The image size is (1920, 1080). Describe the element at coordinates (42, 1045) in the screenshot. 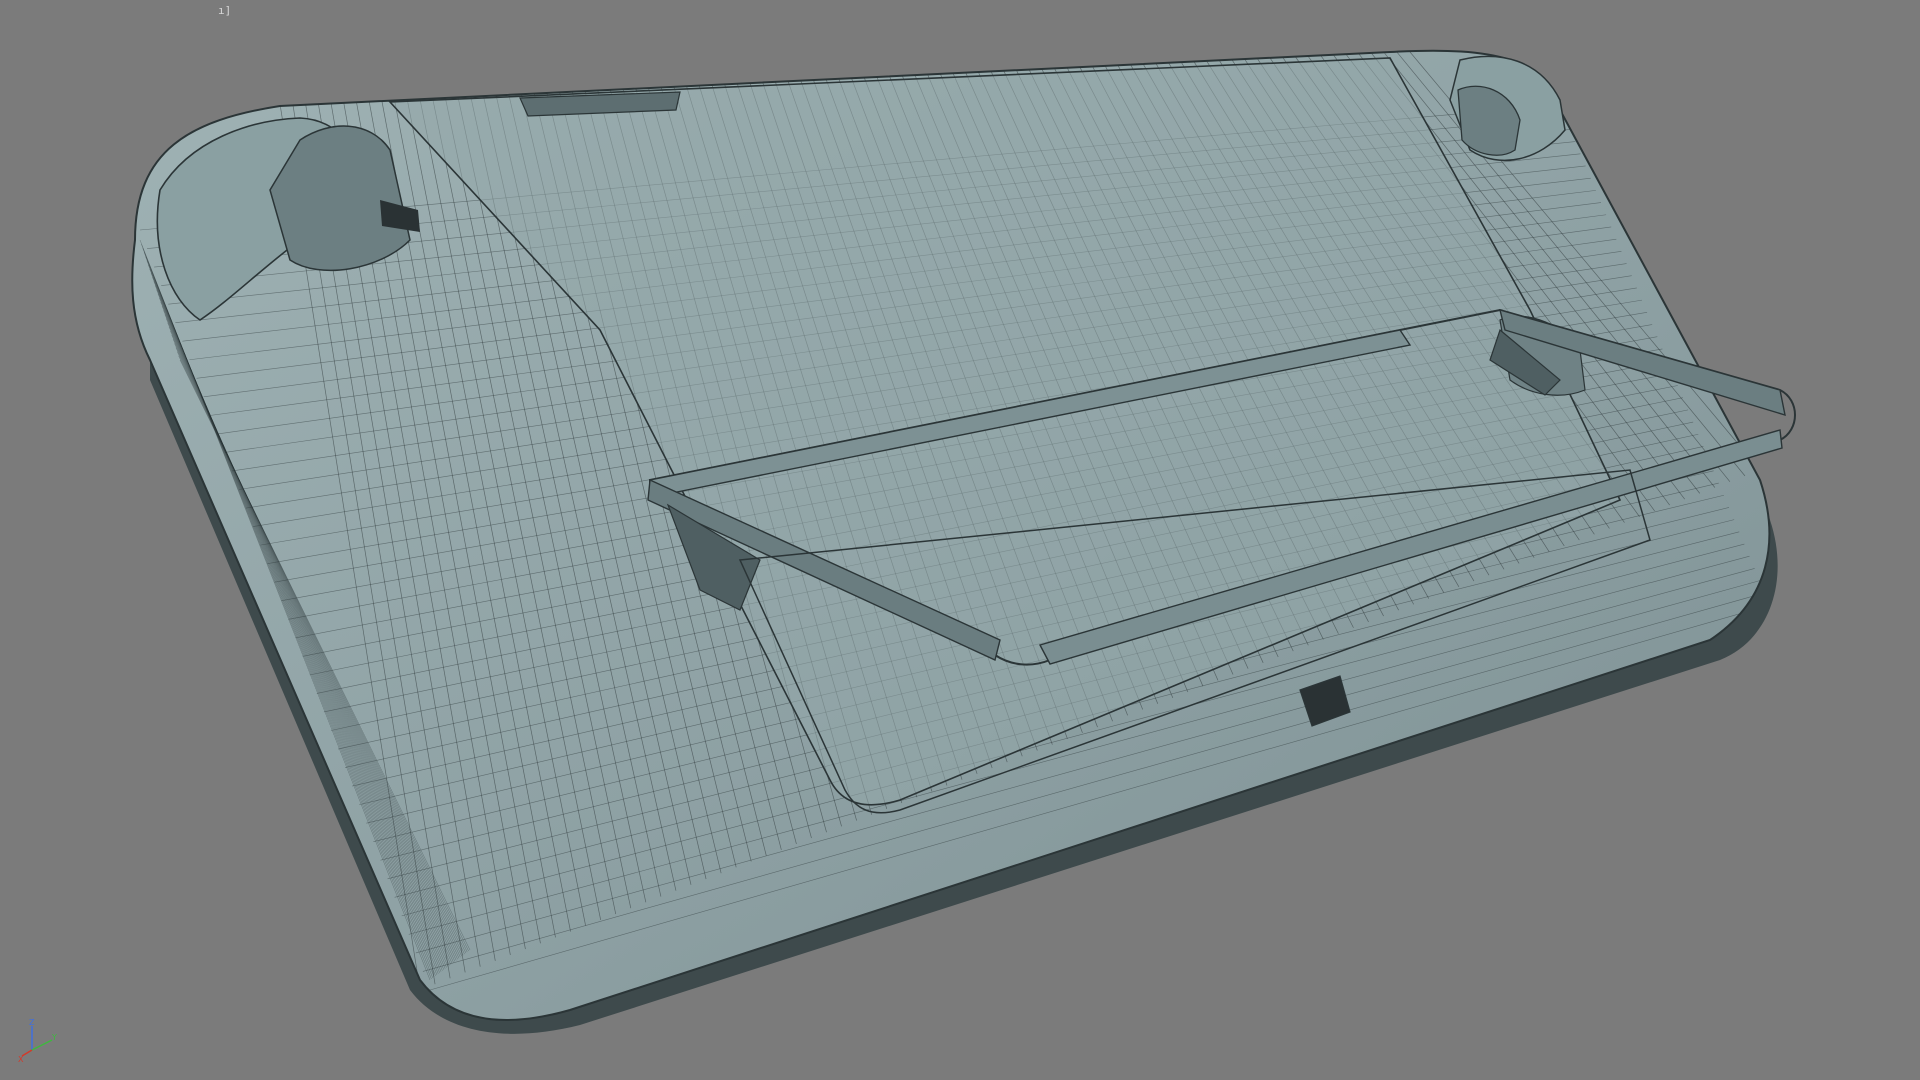

I see `y-axis-line` at that location.